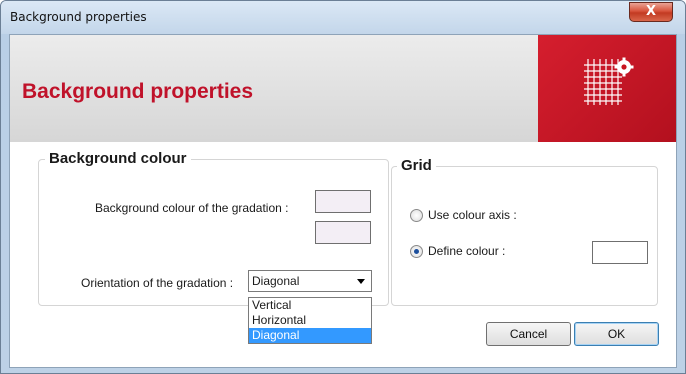 This screenshot has width=686, height=374. Describe the element at coordinates (361, 281) in the screenshot. I see `chevron-down-icon` at that location.